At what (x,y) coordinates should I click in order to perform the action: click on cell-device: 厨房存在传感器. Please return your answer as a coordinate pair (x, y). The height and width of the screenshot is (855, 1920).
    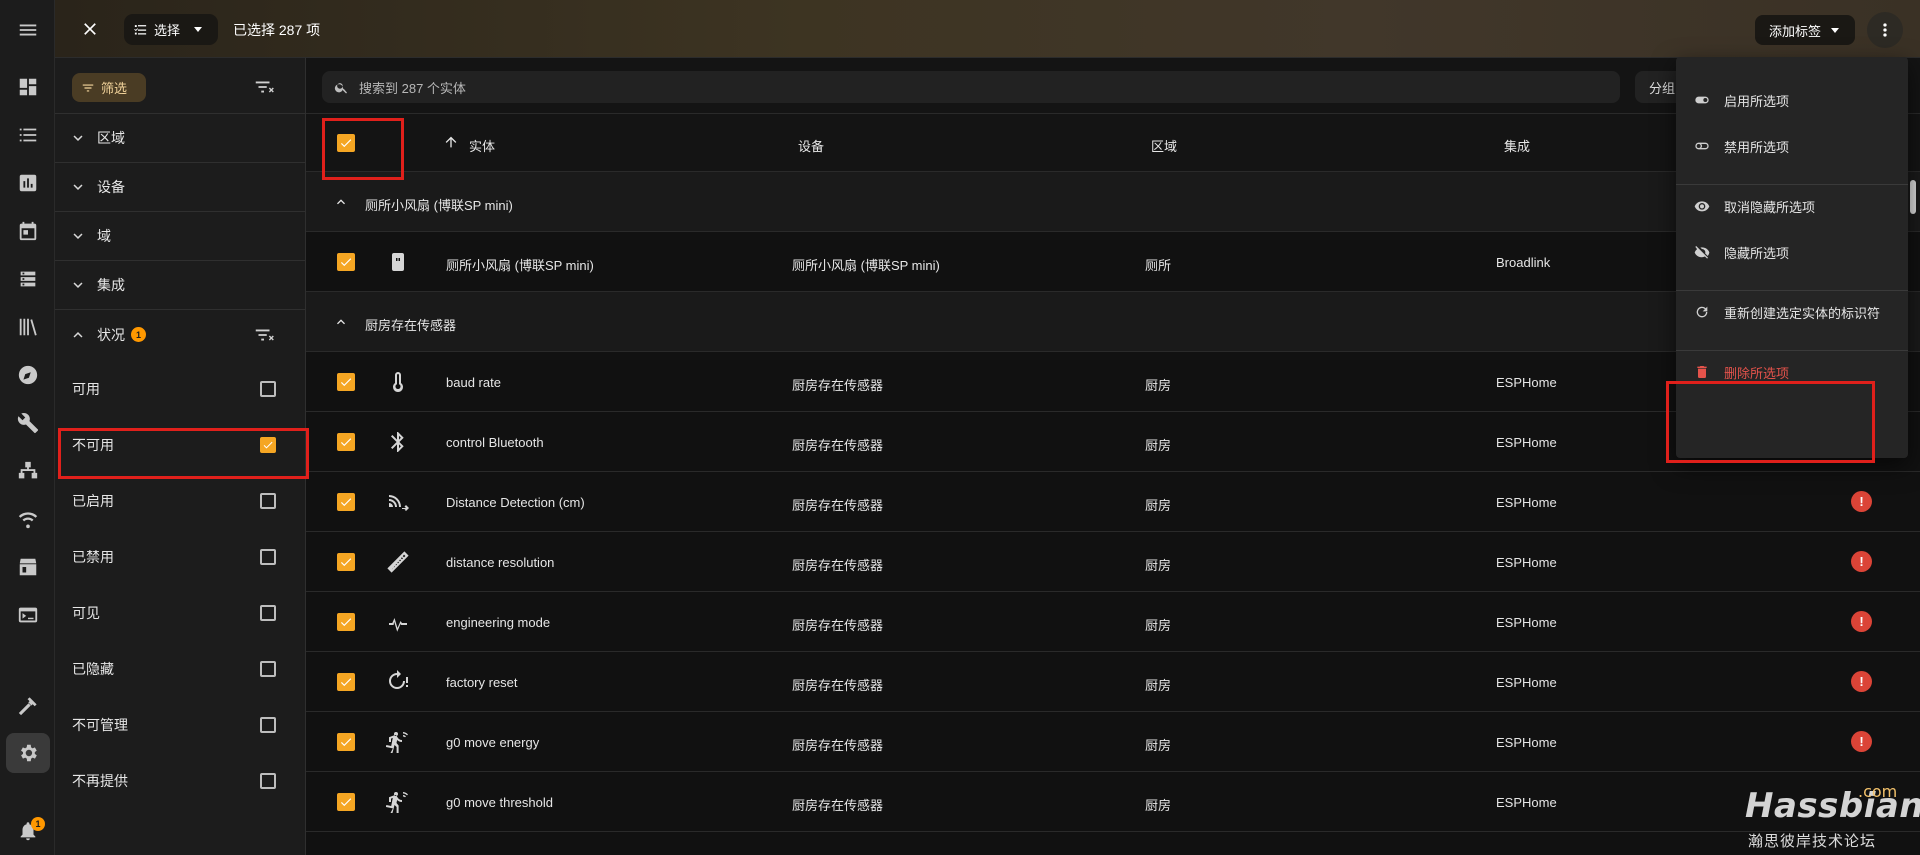
    Looking at the image, I should click on (838, 385).